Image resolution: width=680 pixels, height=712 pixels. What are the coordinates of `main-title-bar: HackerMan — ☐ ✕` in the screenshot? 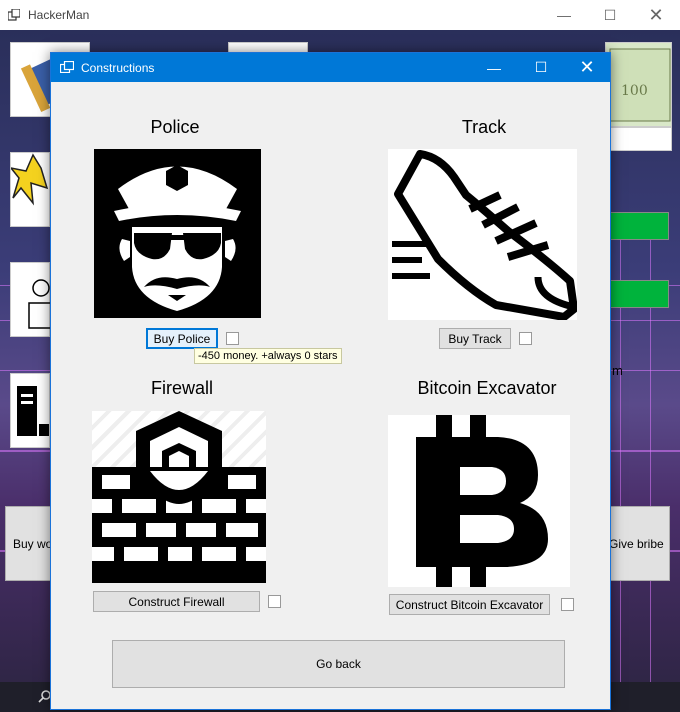 It's located at (340, 15).